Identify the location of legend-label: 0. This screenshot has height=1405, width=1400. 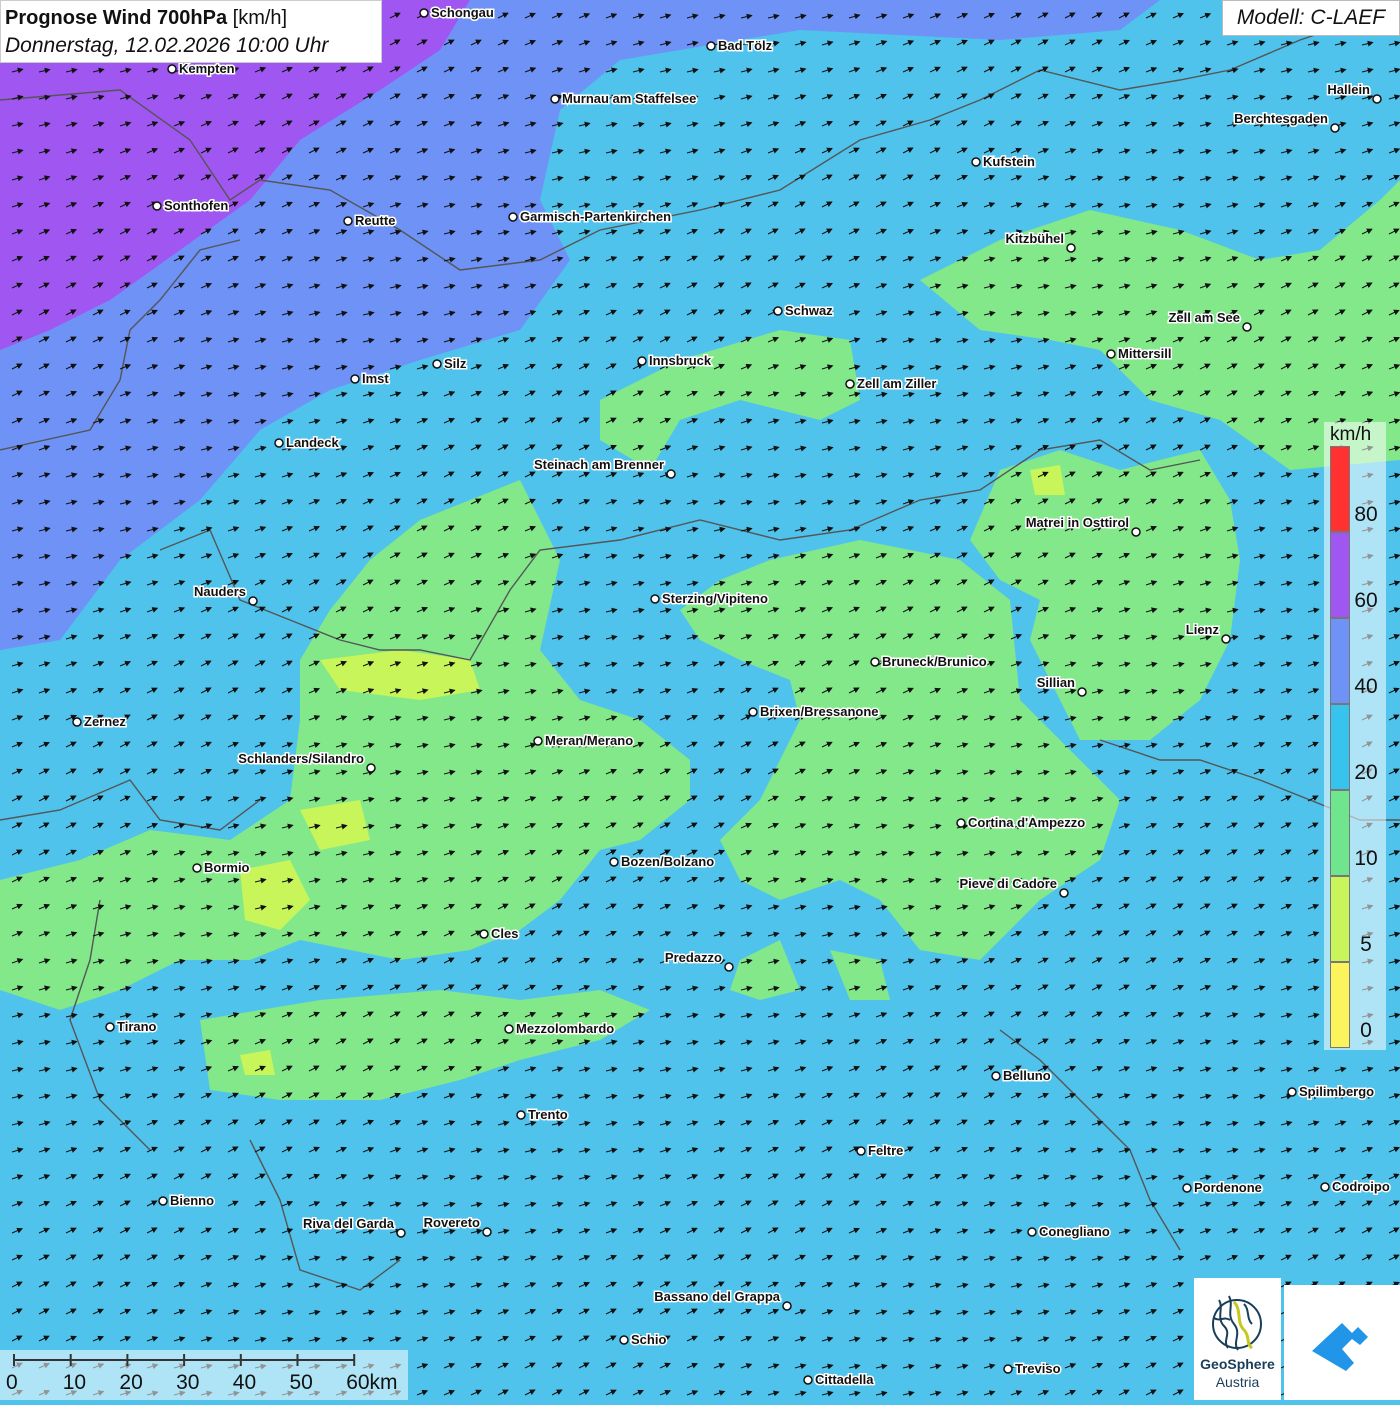
(1366, 1030).